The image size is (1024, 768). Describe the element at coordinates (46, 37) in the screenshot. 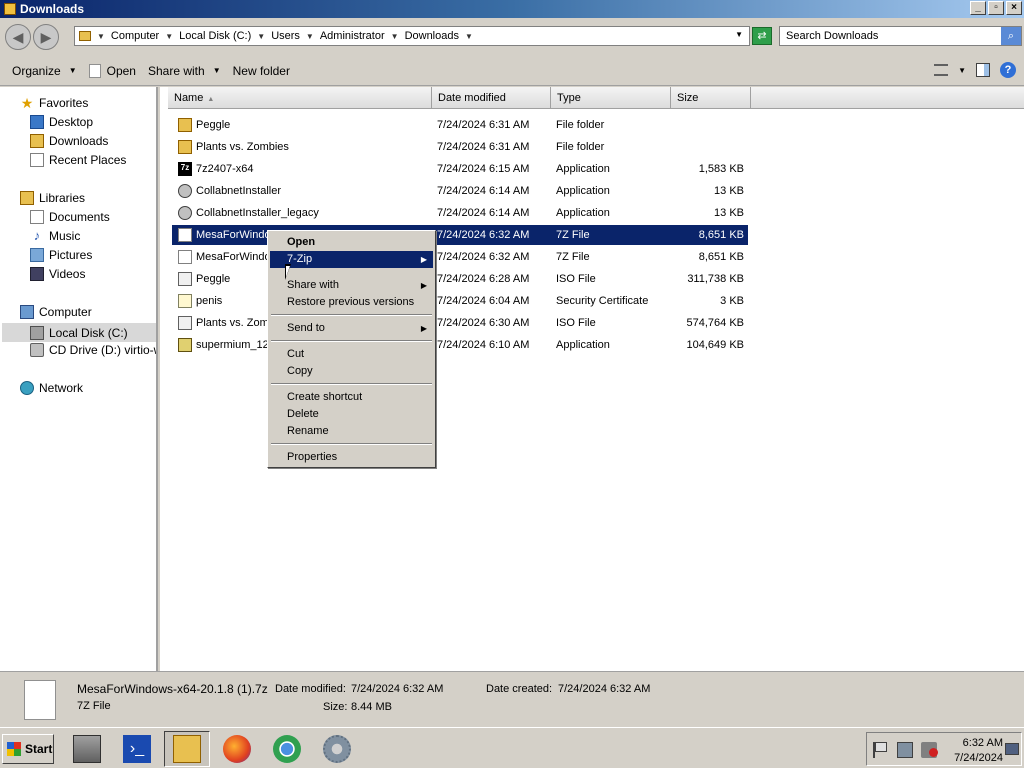

I see `forward-button: ▶` at that location.